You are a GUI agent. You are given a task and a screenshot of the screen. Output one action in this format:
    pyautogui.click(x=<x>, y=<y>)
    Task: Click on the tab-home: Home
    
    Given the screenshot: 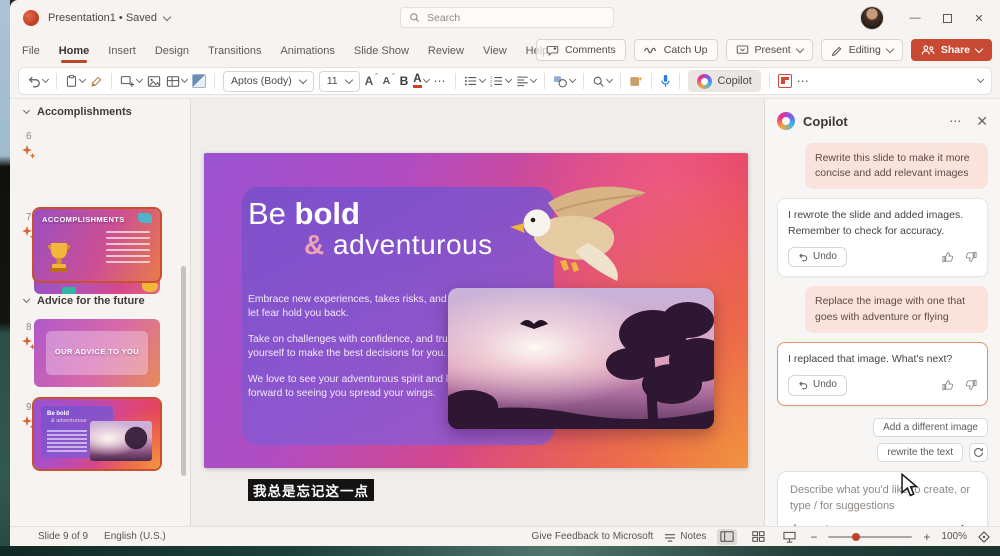 What is the action you would take?
    pyautogui.click(x=74, y=51)
    